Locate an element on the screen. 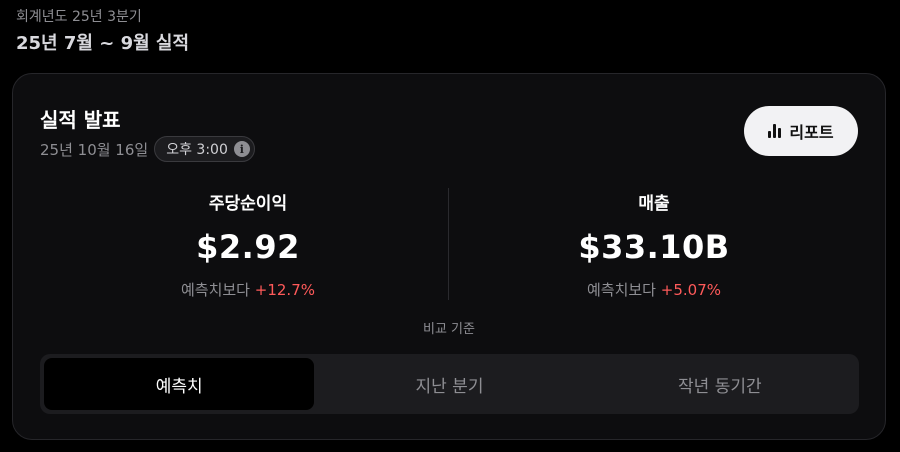 This screenshot has width=900, height=452. report-button-label: 리포트 is located at coordinates (811, 132).